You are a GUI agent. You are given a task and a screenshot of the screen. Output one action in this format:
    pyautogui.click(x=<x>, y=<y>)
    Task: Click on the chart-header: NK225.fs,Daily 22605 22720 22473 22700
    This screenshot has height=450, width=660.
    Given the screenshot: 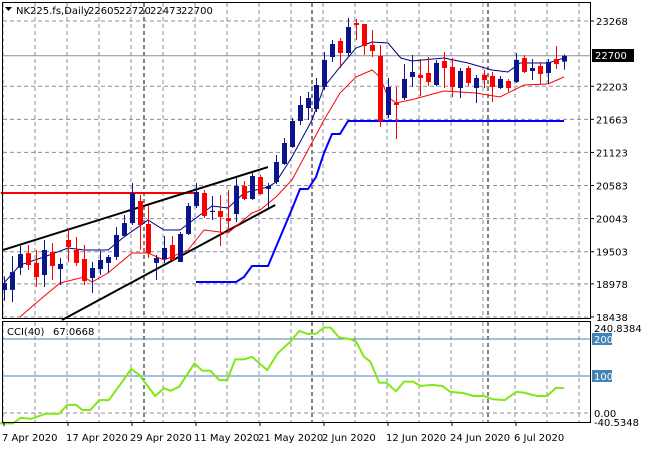 What is the action you would take?
    pyautogui.click(x=109, y=11)
    